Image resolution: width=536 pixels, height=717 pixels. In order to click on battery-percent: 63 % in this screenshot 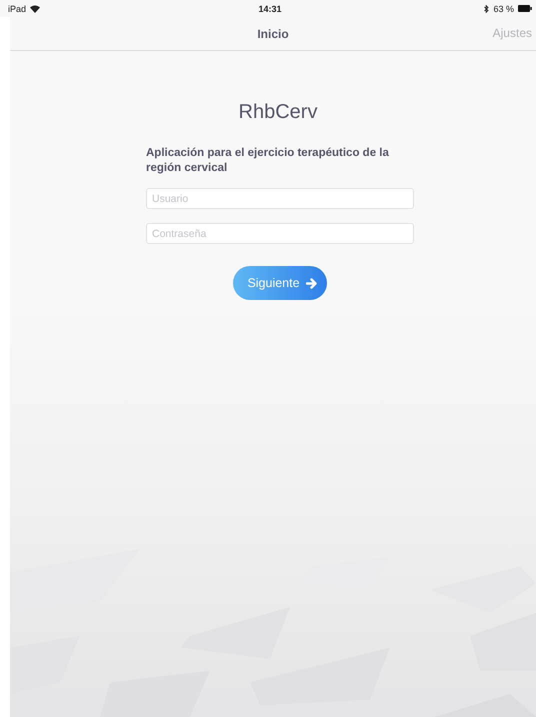, I will do `click(503, 9)`.